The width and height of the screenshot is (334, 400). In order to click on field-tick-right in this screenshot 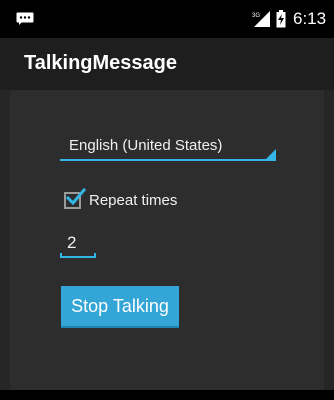, I will do `click(95, 255)`.